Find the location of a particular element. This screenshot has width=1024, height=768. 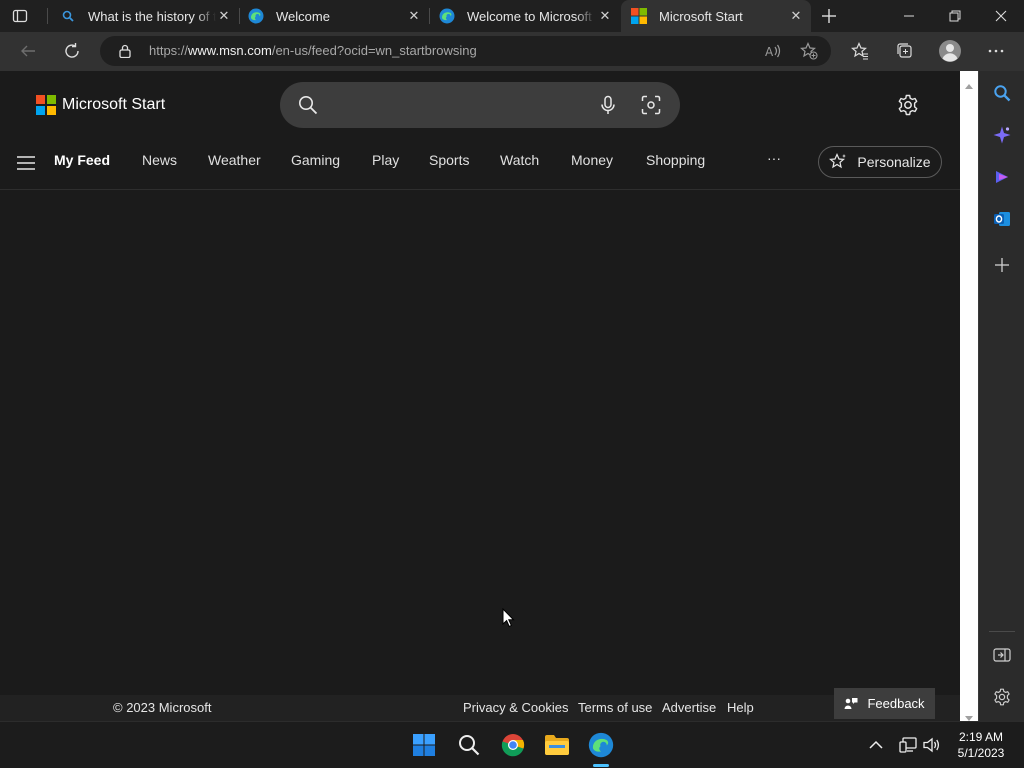

sidebar-divider is located at coordinates (1002, 631).